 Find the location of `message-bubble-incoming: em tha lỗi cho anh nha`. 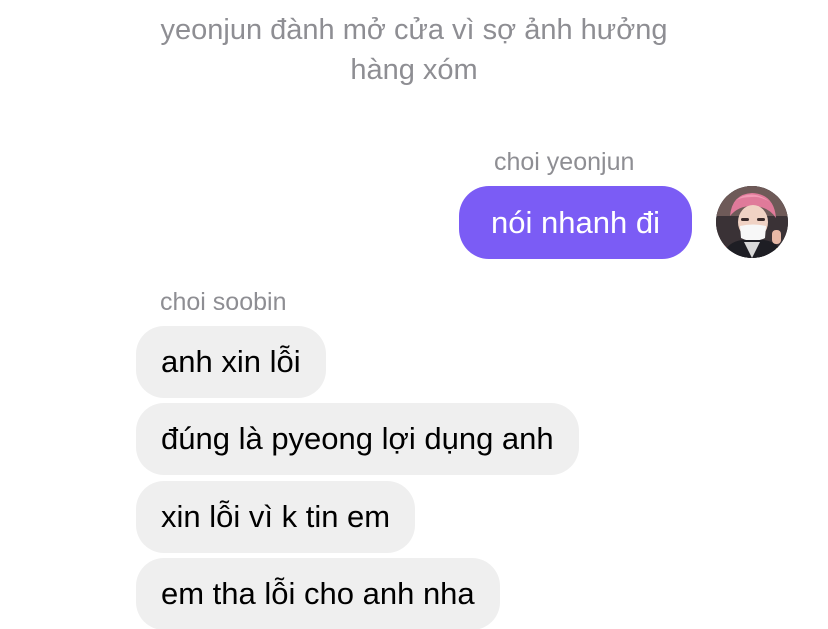

message-bubble-incoming: em tha lỗi cho anh nha is located at coordinates (318, 593).